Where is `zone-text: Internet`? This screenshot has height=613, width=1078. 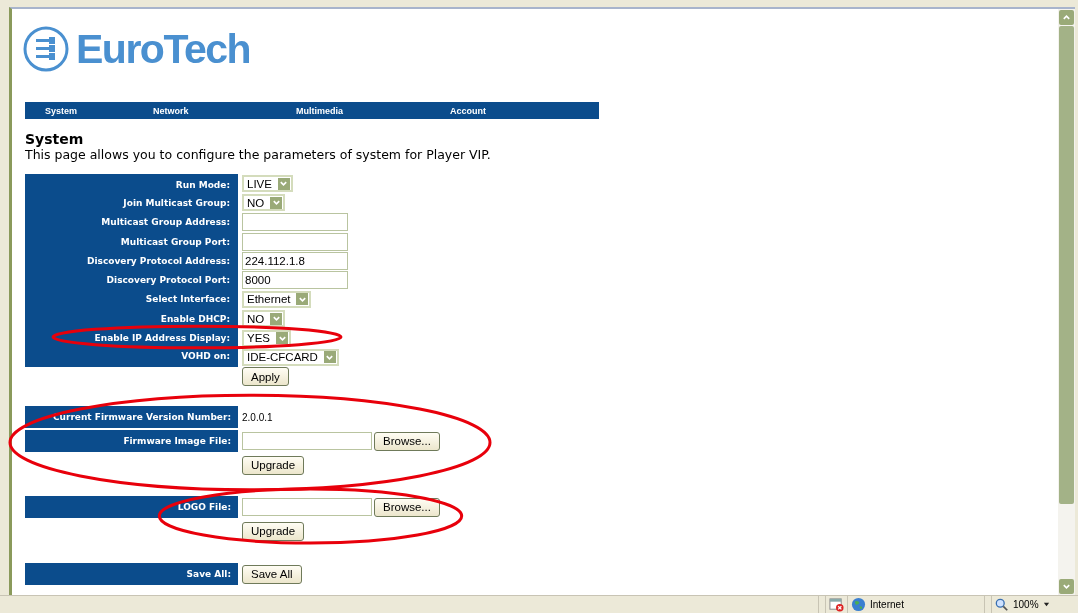 zone-text: Internet is located at coordinates (887, 604).